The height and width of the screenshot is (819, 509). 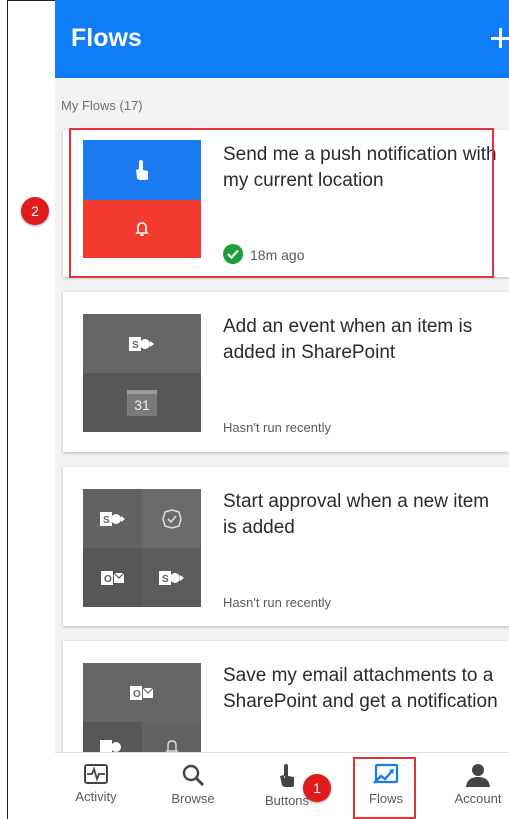 What do you see at coordinates (102, 105) in the screenshot?
I see `my-flows-label: My Flows (17)` at bounding box center [102, 105].